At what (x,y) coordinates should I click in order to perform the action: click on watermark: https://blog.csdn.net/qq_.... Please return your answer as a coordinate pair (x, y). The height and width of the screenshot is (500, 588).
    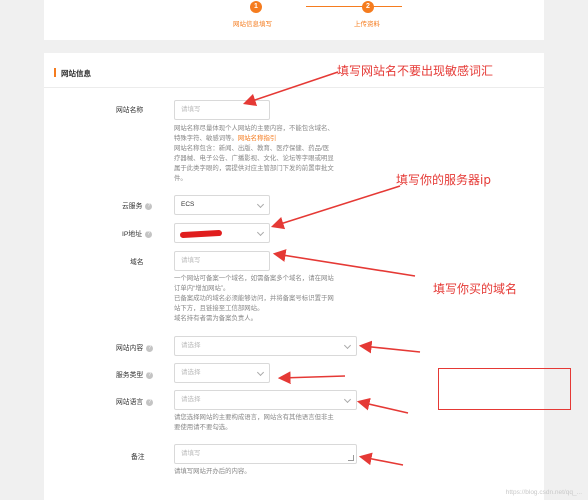
    Looking at the image, I should click on (543, 492).